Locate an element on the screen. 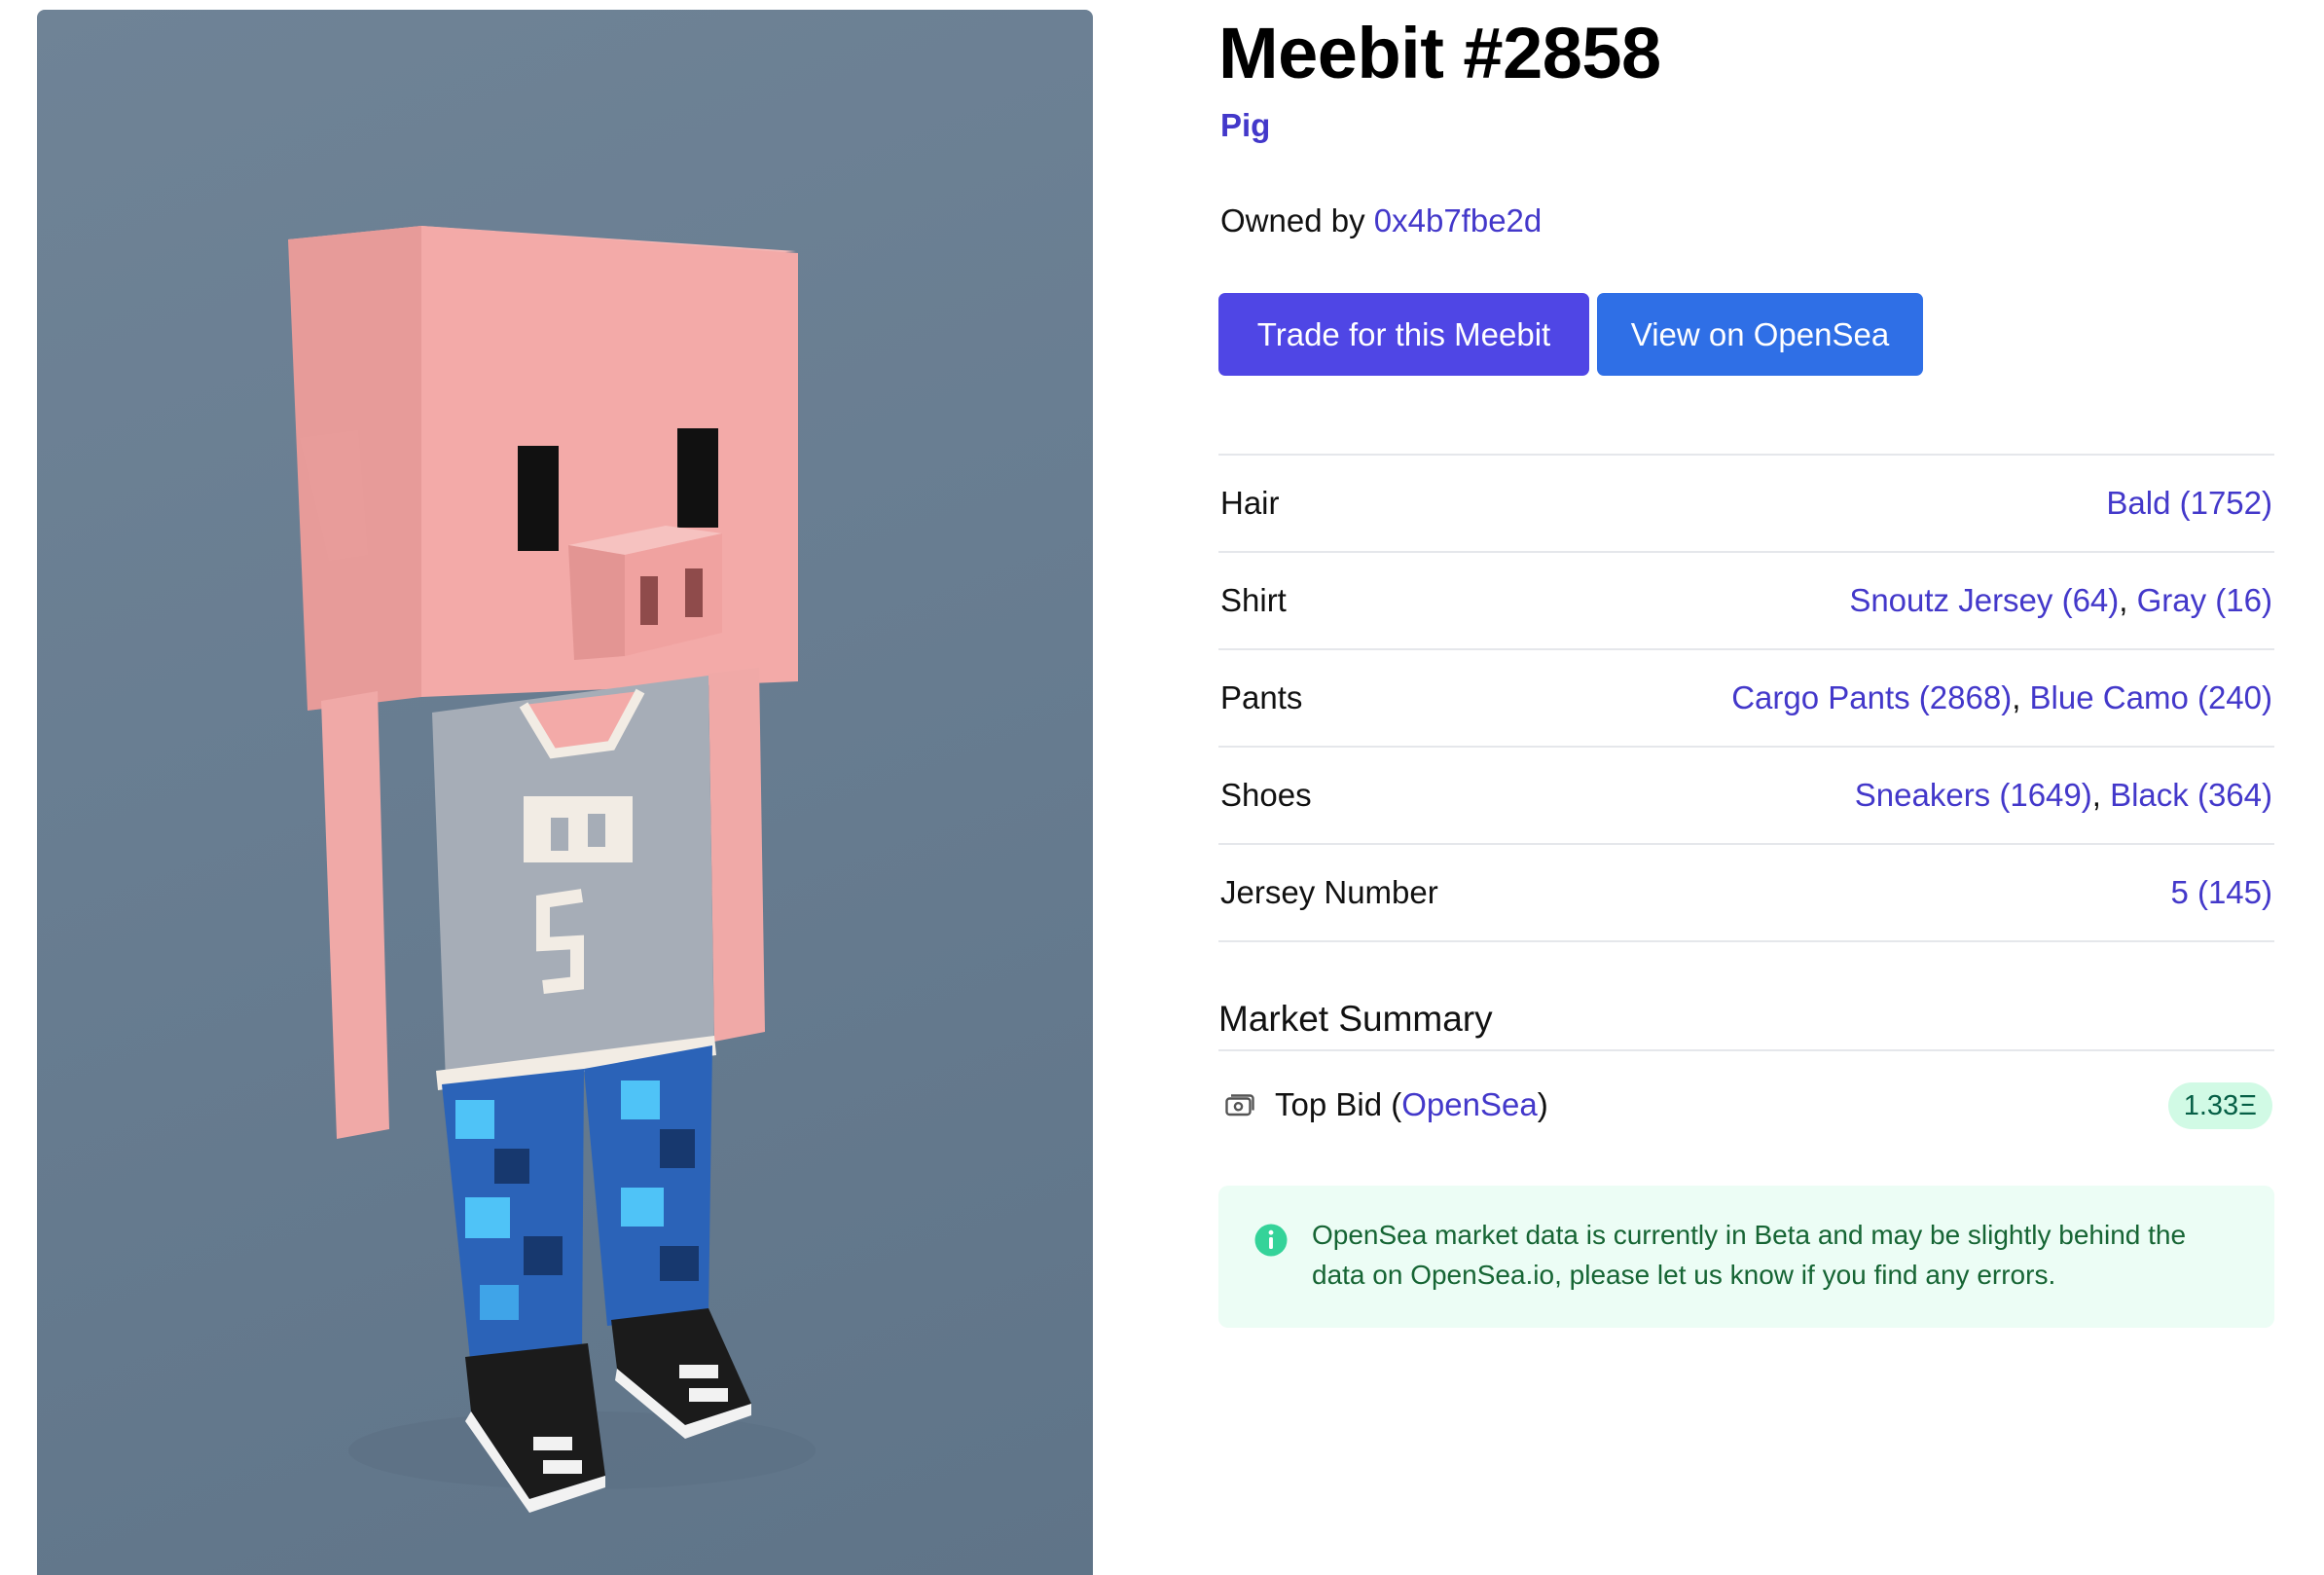 The image size is (2324, 1575). top-bid-value-badge: 1.33Ξ is located at coordinates (2219, 1105).